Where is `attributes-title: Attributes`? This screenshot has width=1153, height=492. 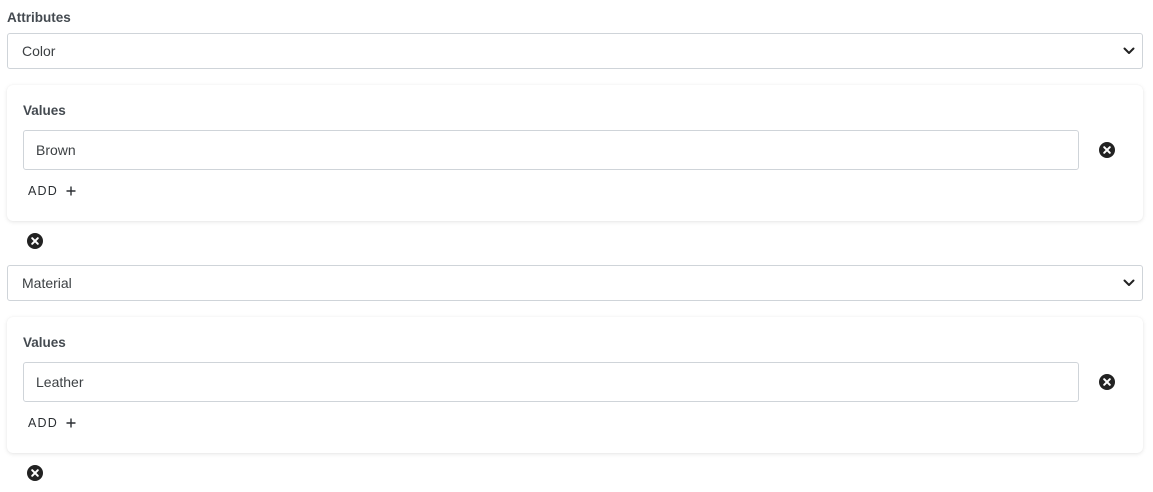 attributes-title: Attributes is located at coordinates (39, 17).